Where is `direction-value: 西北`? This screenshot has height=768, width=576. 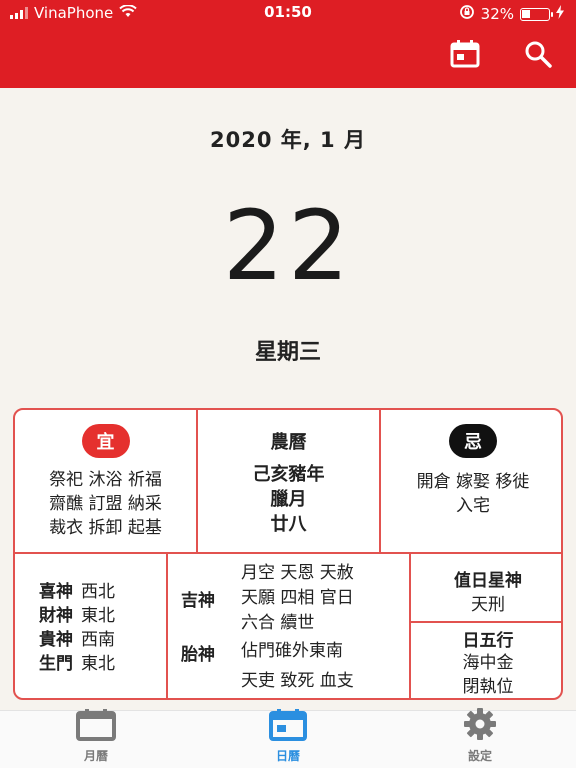 direction-value: 西北 is located at coordinates (98, 592).